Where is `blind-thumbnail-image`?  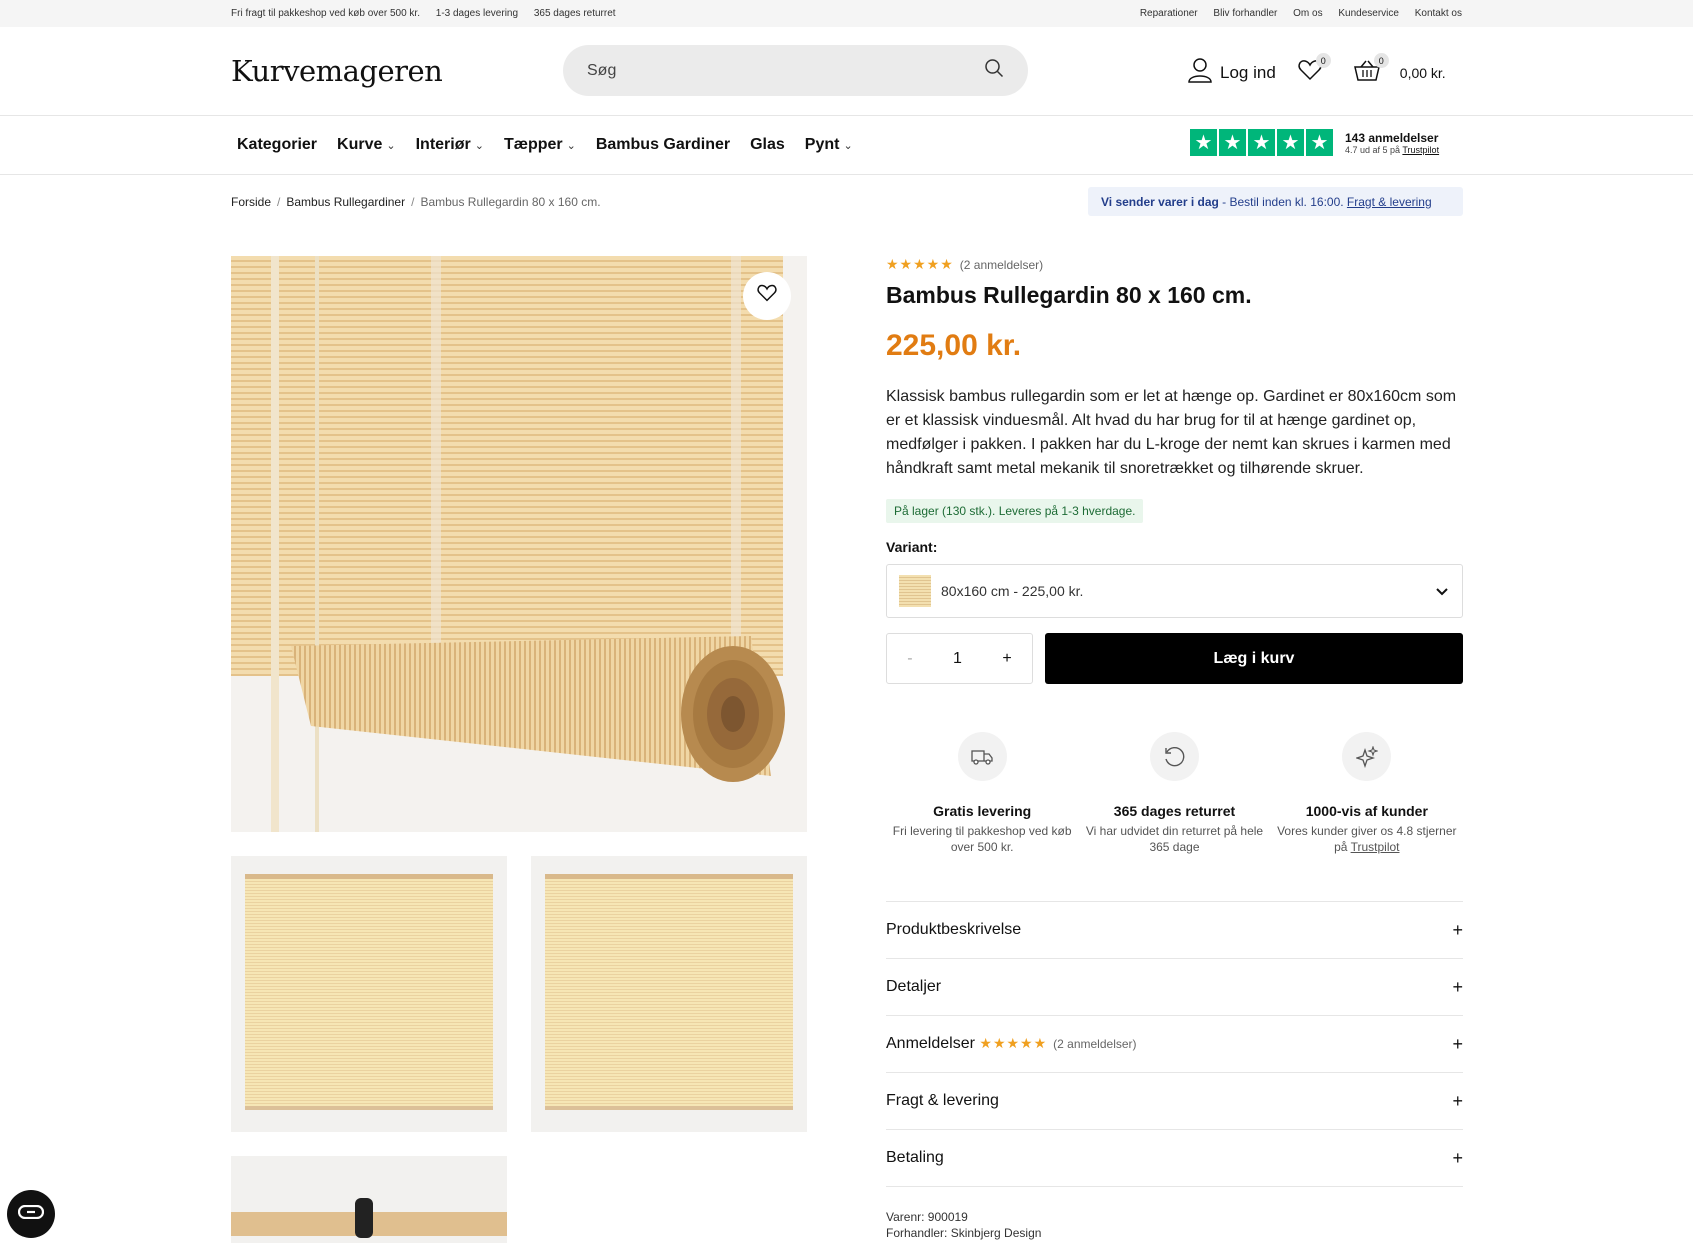 blind-thumbnail-image is located at coordinates (369, 992).